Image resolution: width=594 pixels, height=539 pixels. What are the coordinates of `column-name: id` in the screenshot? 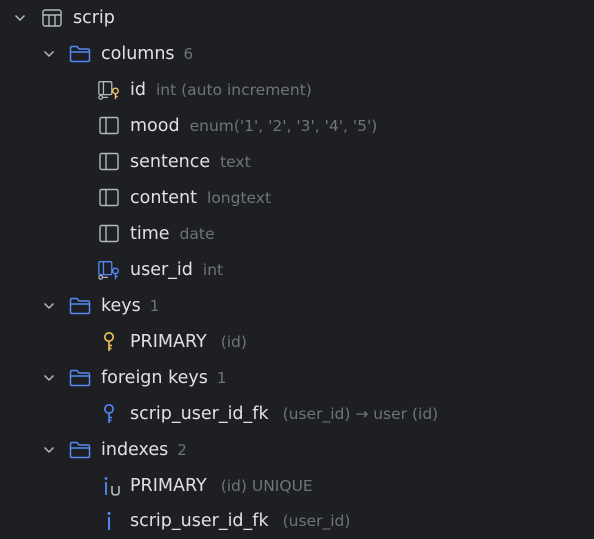 It's located at (138, 90).